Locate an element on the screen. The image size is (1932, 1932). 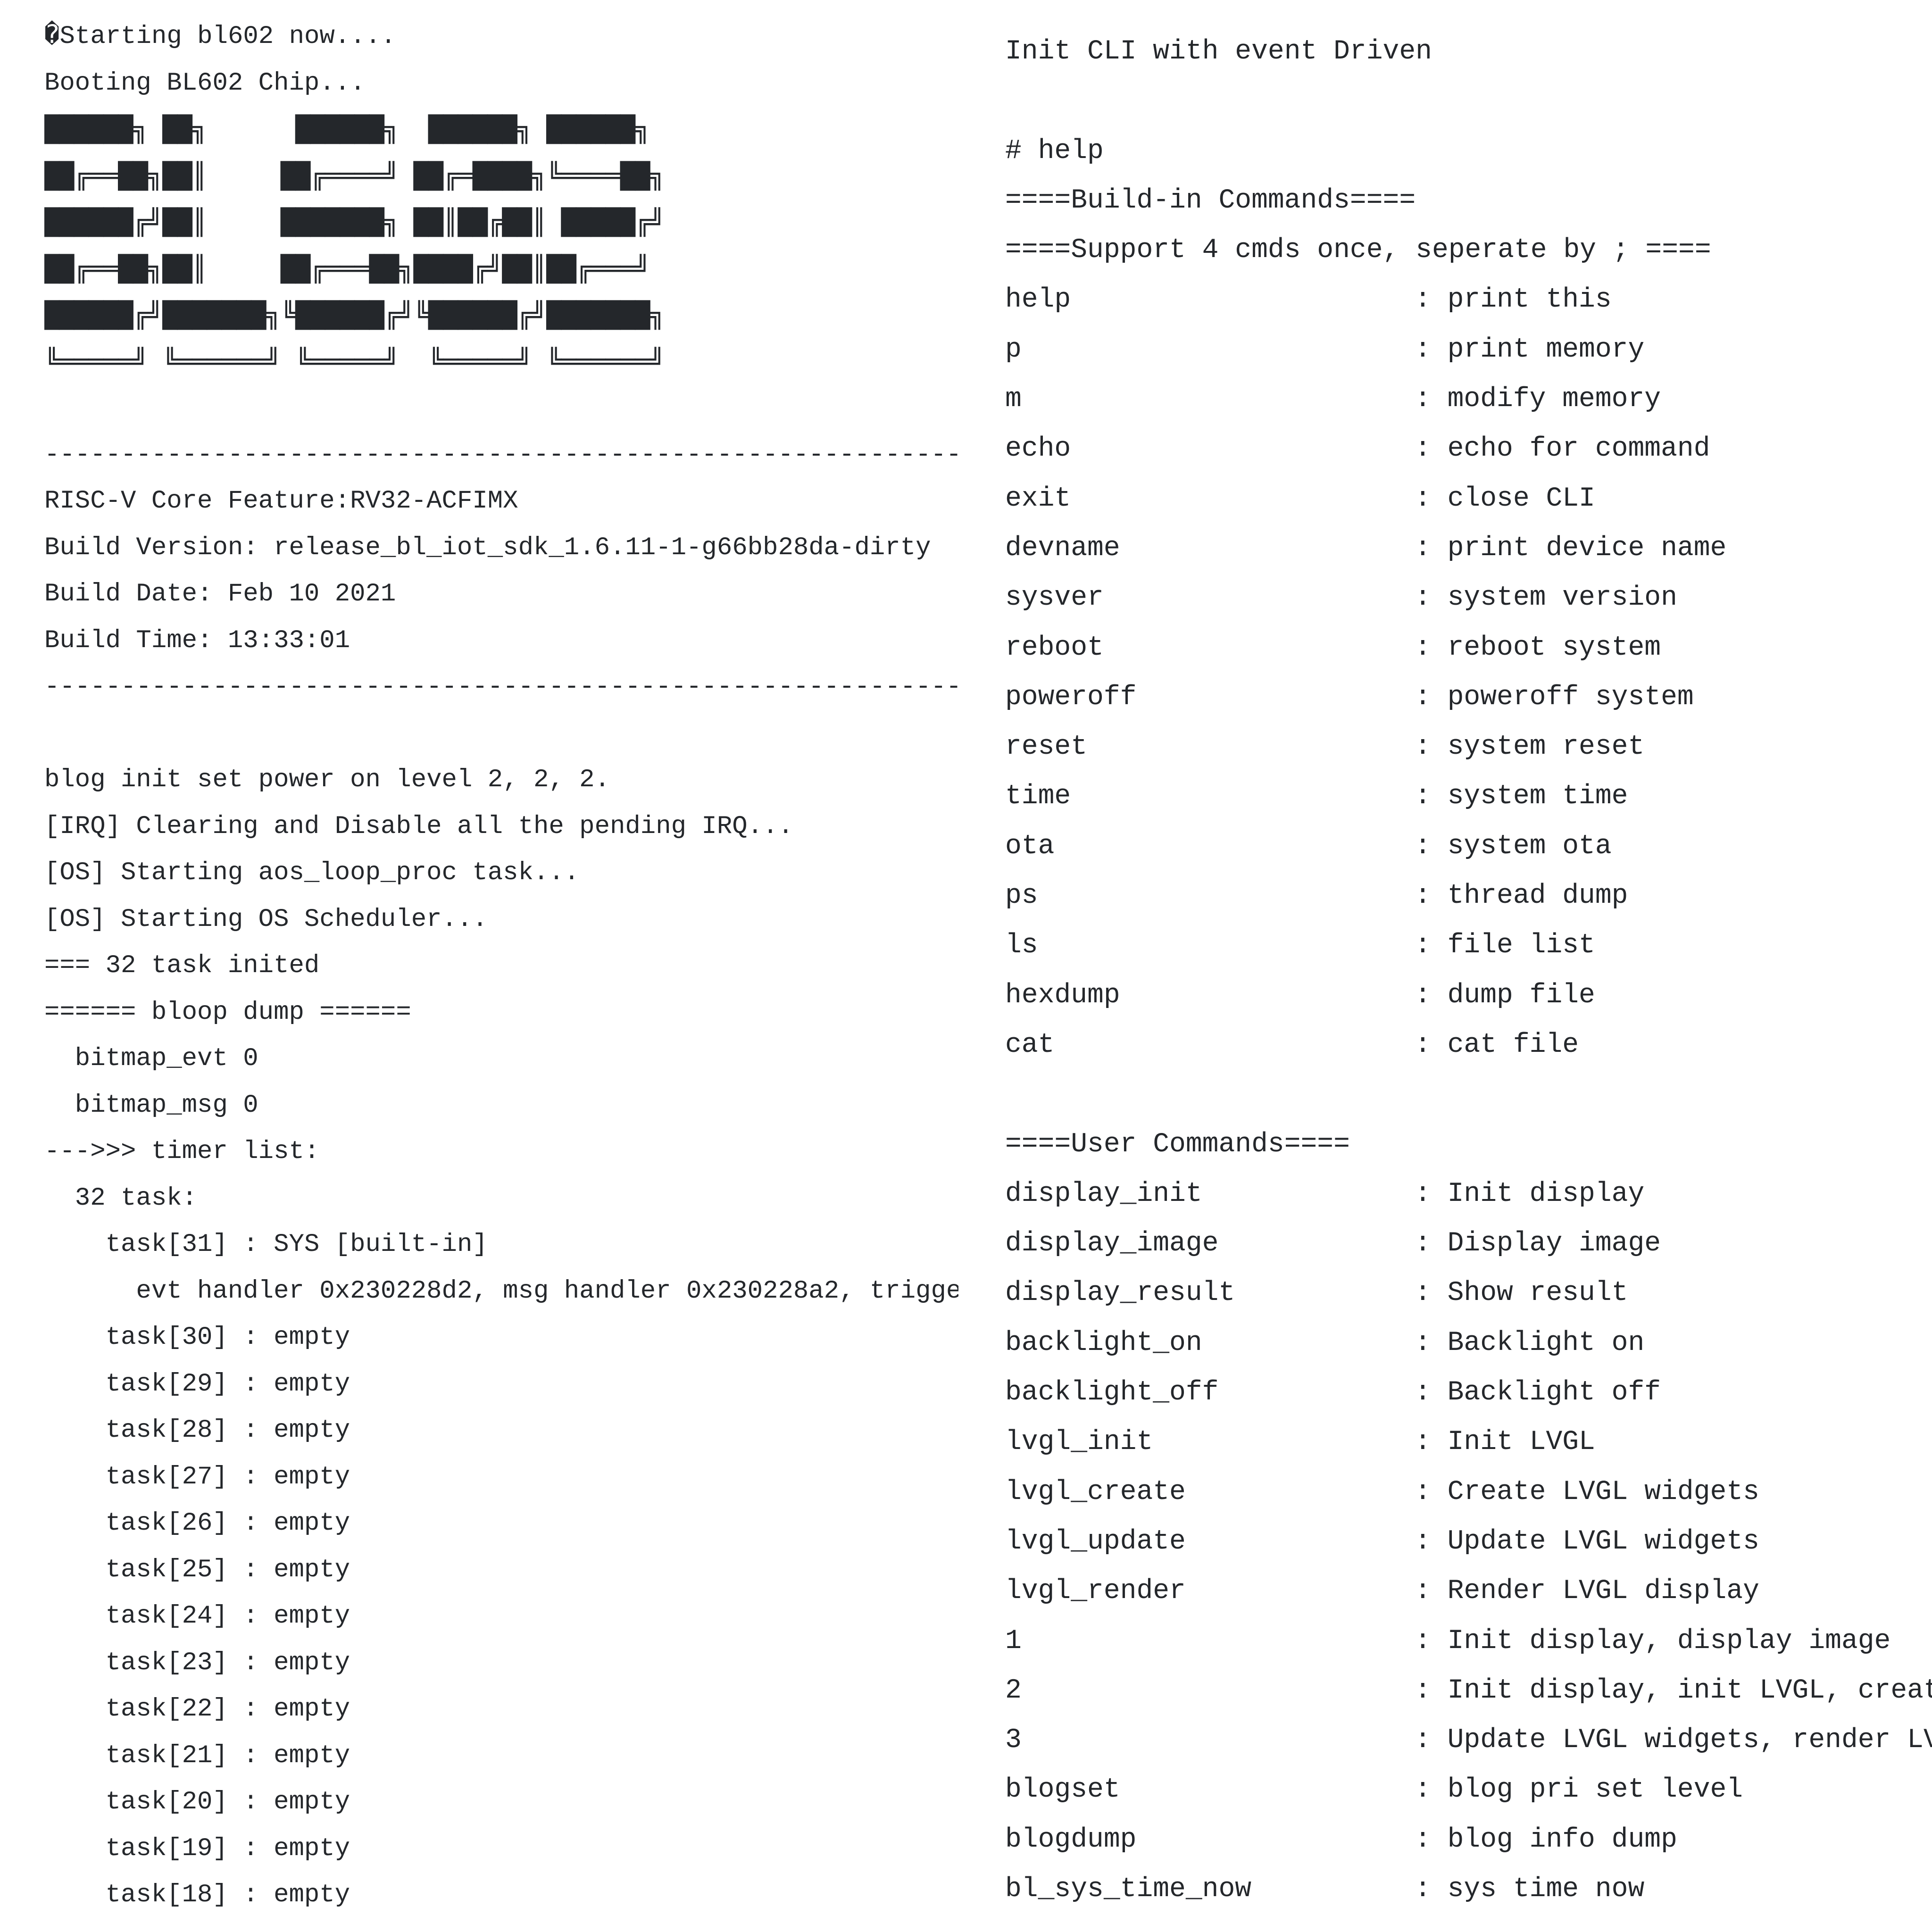
log-line: === 32 task inited is located at coordinates (182, 965).